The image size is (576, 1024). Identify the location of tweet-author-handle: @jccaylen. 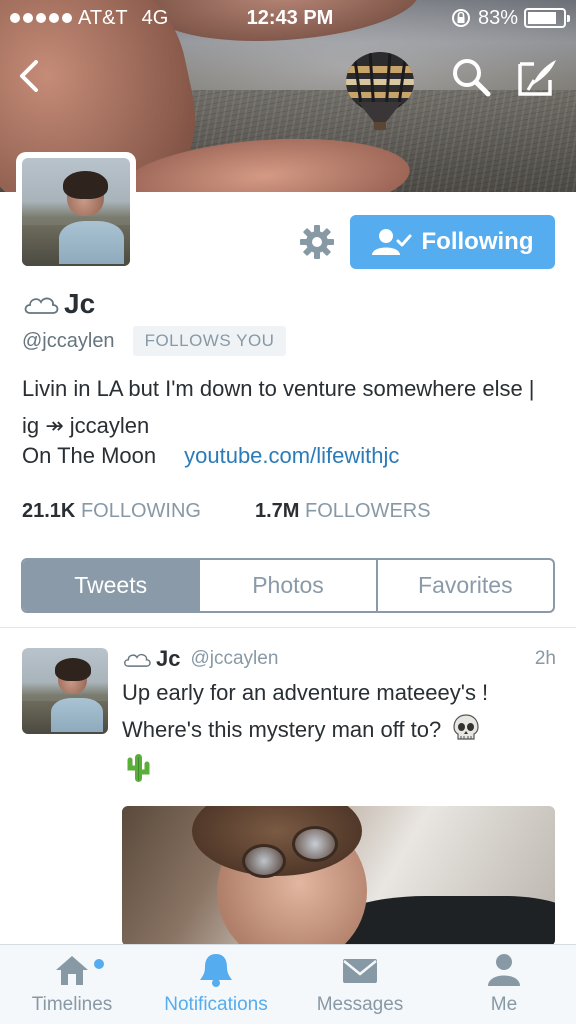
(234, 659).